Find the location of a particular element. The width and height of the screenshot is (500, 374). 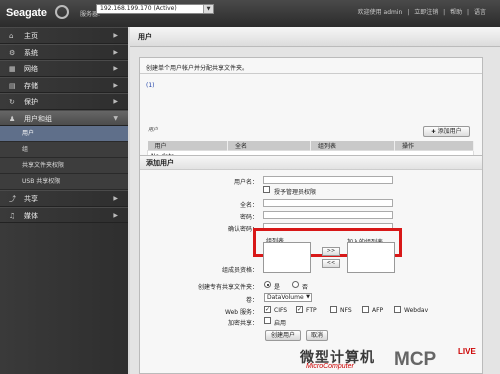

add-user-button: ✚ 添加用户 is located at coordinates (446, 131).